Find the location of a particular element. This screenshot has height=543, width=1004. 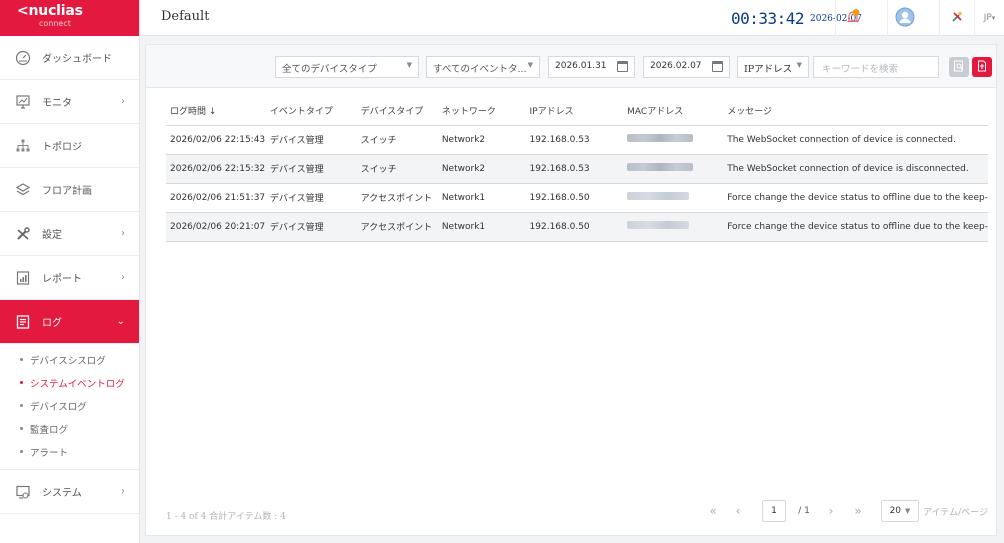

export-icon is located at coordinates (982, 67).